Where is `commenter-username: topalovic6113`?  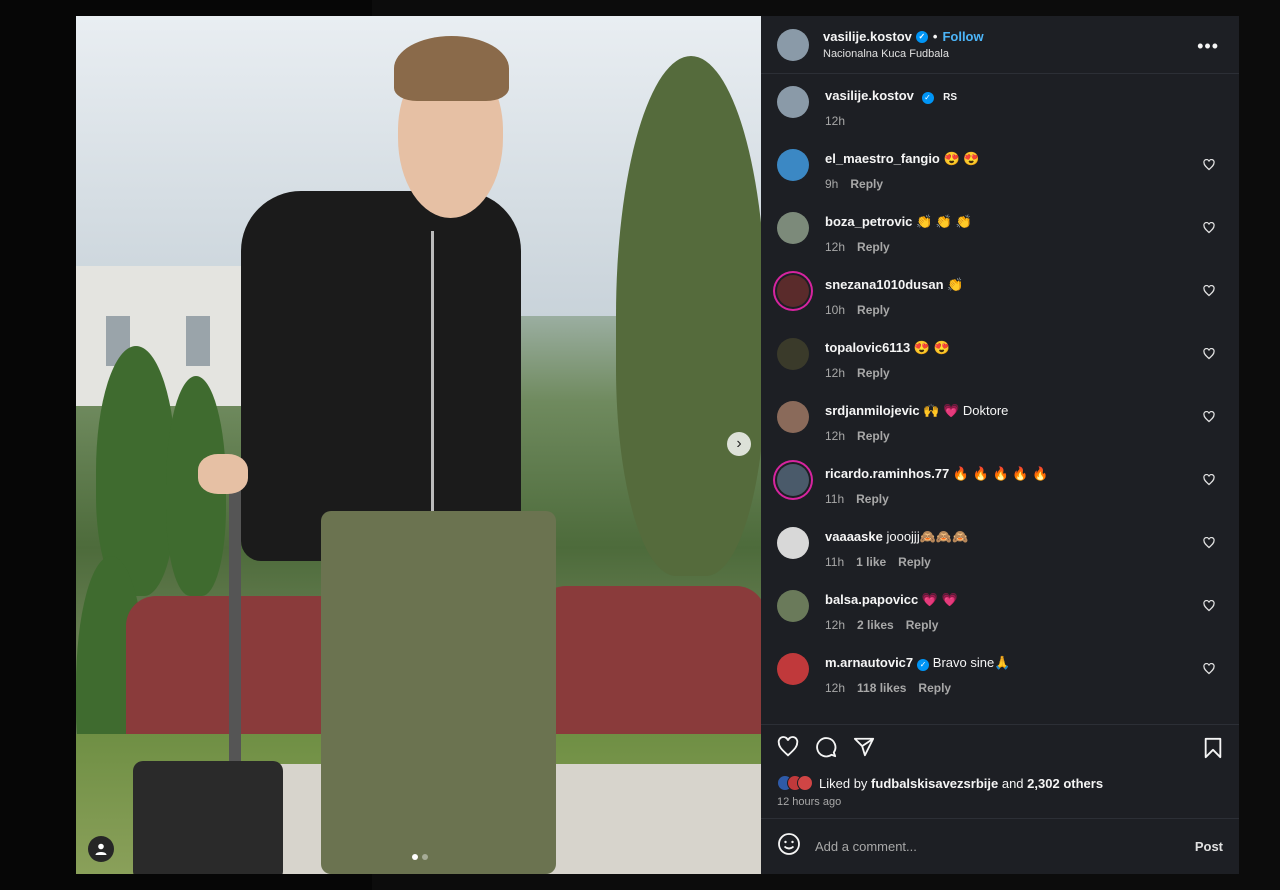
commenter-username: topalovic6113 is located at coordinates (867, 347).